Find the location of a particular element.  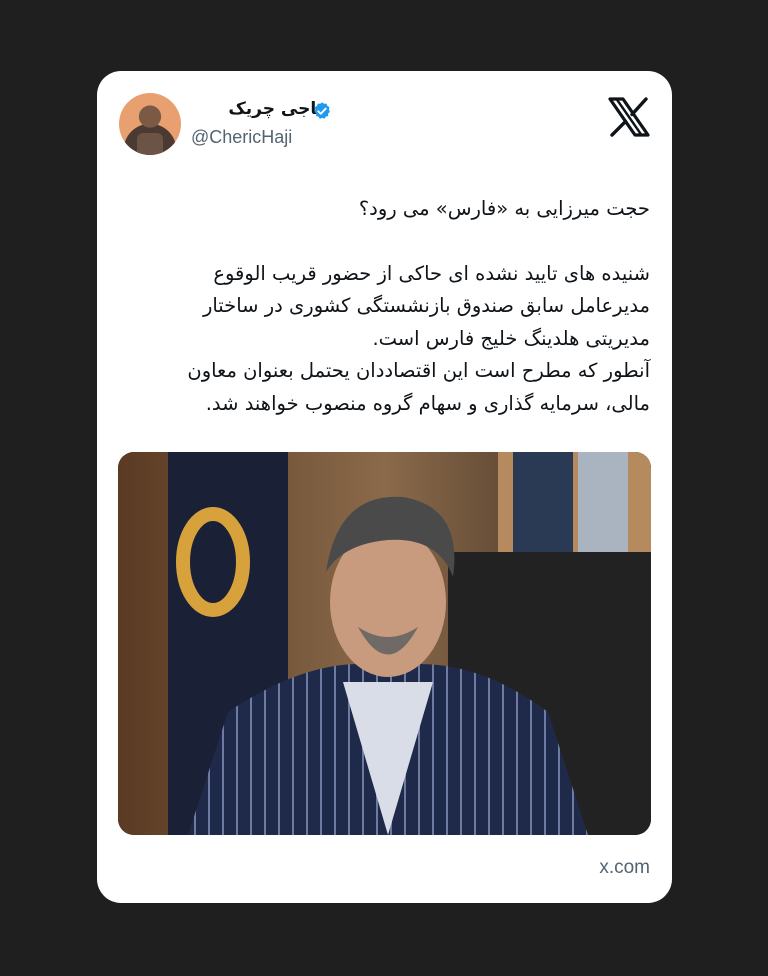

verified-badge-icon is located at coordinates (322, 110).